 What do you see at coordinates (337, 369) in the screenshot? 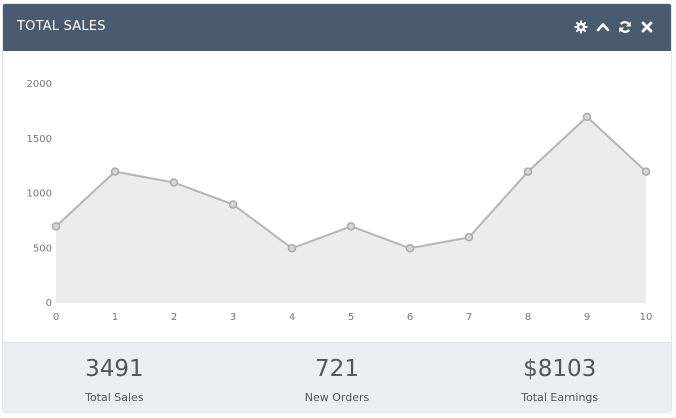
I see `stat-value: 721` at bounding box center [337, 369].